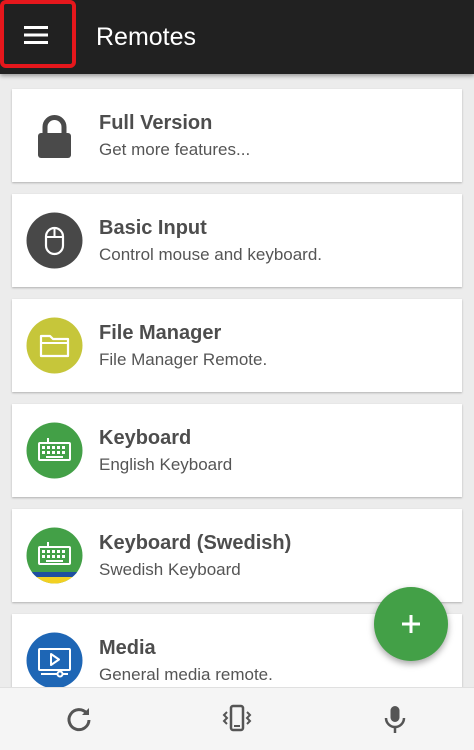  I want to click on plus-icon, so click(411, 624).